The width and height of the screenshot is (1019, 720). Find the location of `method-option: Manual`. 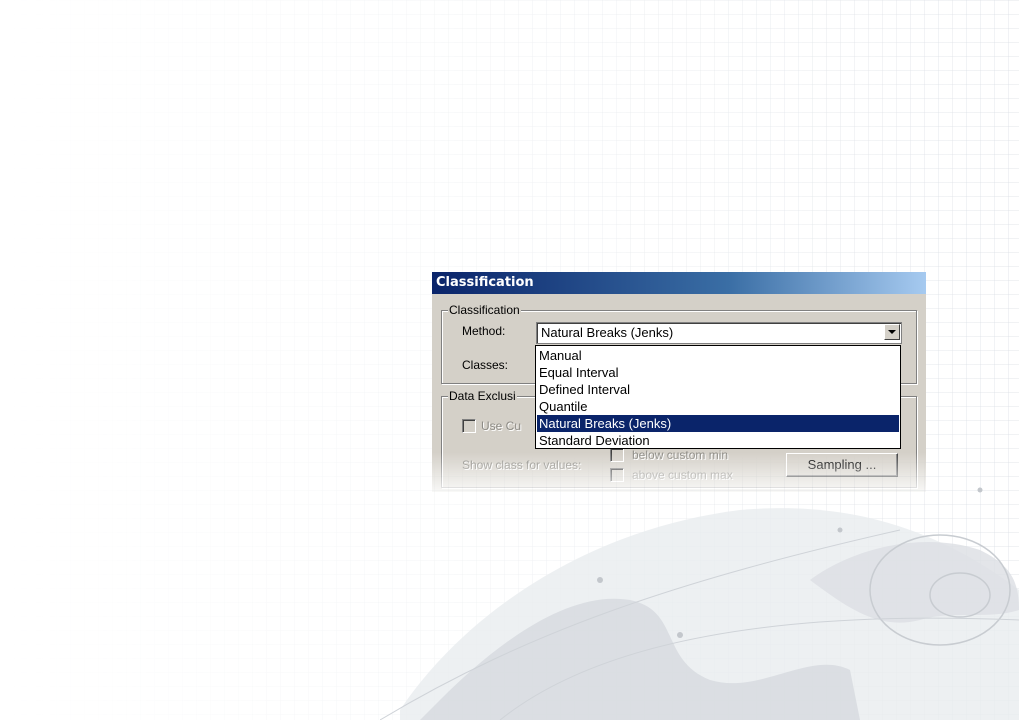

method-option: Manual is located at coordinates (718, 355).